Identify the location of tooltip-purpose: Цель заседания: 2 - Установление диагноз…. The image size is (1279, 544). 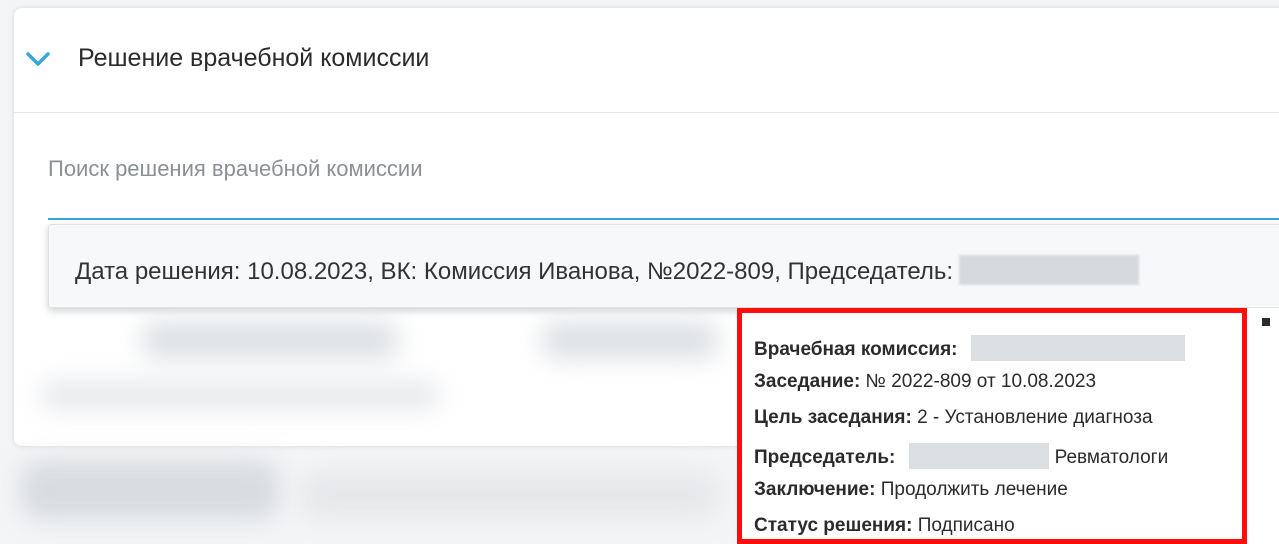
(953, 417).